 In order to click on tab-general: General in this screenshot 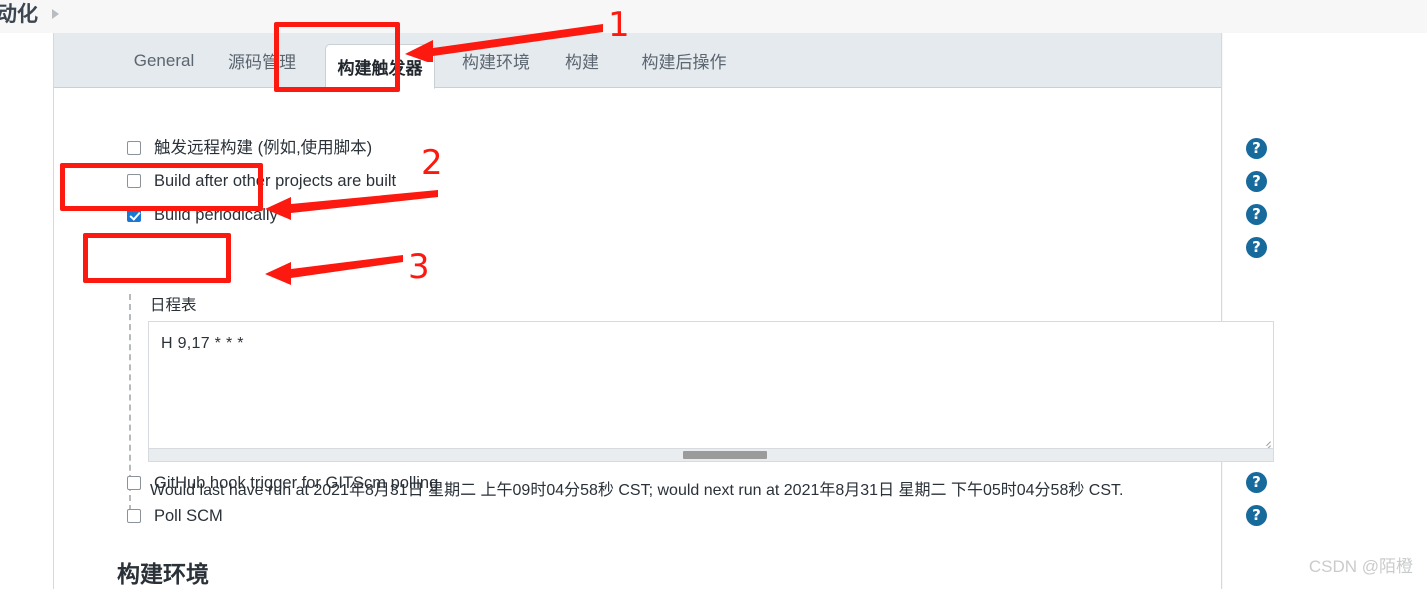, I will do `click(164, 60)`.